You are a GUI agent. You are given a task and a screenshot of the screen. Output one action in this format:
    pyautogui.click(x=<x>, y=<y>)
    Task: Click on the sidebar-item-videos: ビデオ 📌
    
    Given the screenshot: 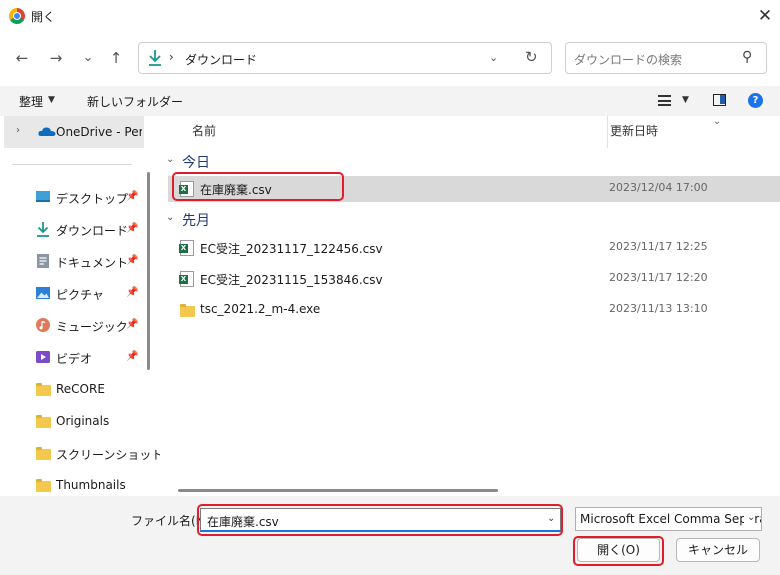 What is the action you would take?
    pyautogui.click(x=72, y=358)
    